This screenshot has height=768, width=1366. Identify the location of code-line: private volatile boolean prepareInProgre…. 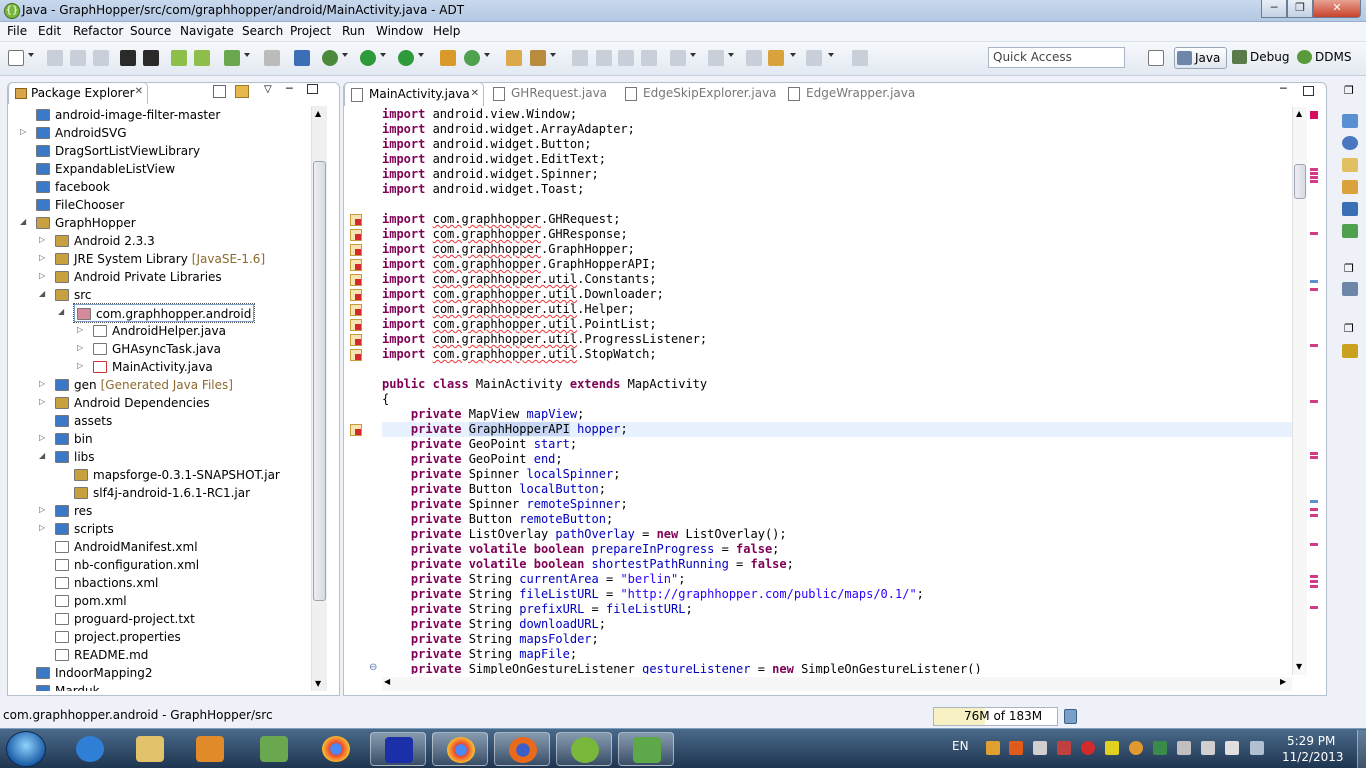
(837, 549).